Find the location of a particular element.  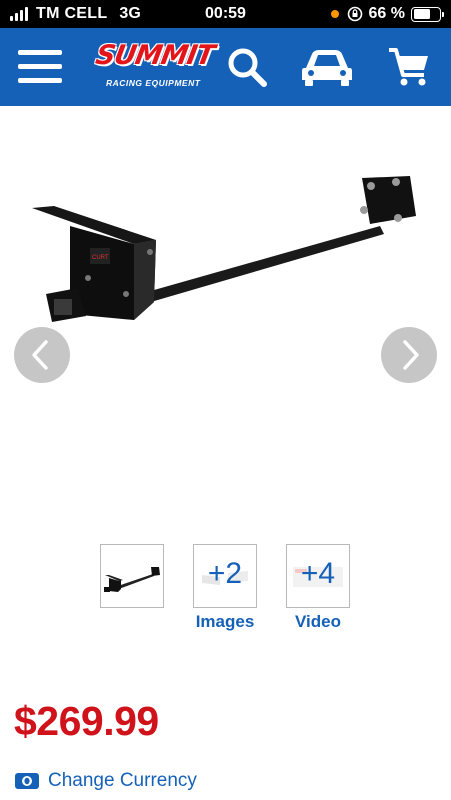

cart-button is located at coordinates (409, 67).